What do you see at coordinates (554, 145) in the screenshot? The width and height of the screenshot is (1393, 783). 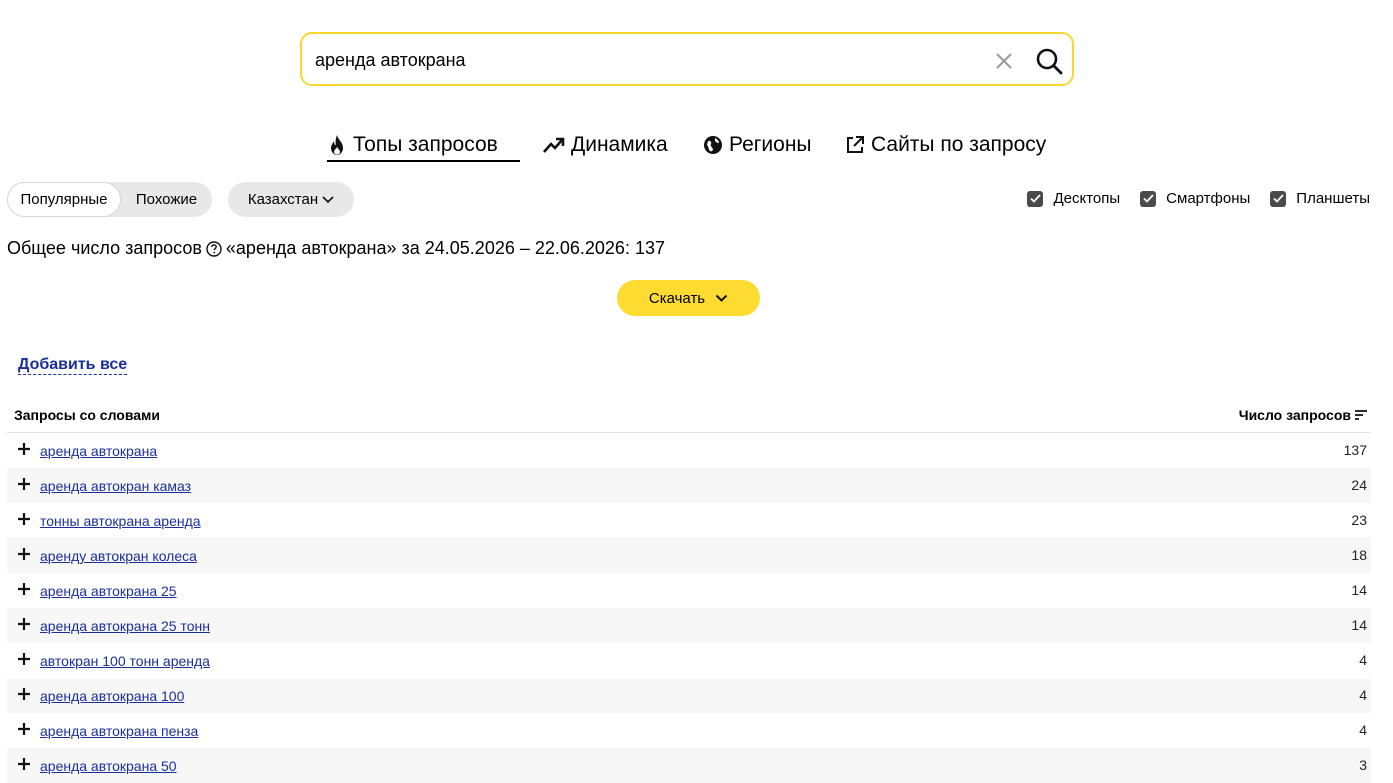 I see `trend-icon` at bounding box center [554, 145].